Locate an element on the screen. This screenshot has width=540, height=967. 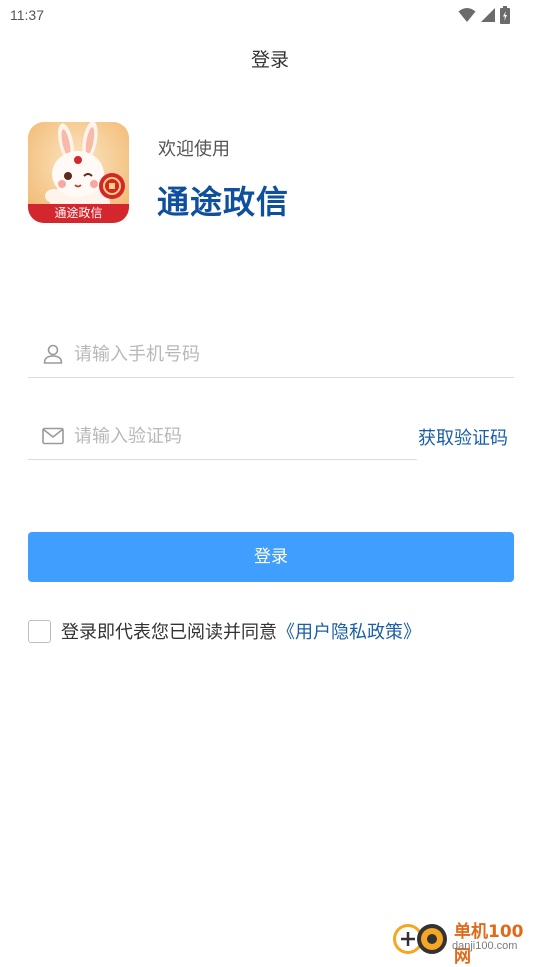
welcome-text: 欢迎使用 is located at coordinates (194, 149).